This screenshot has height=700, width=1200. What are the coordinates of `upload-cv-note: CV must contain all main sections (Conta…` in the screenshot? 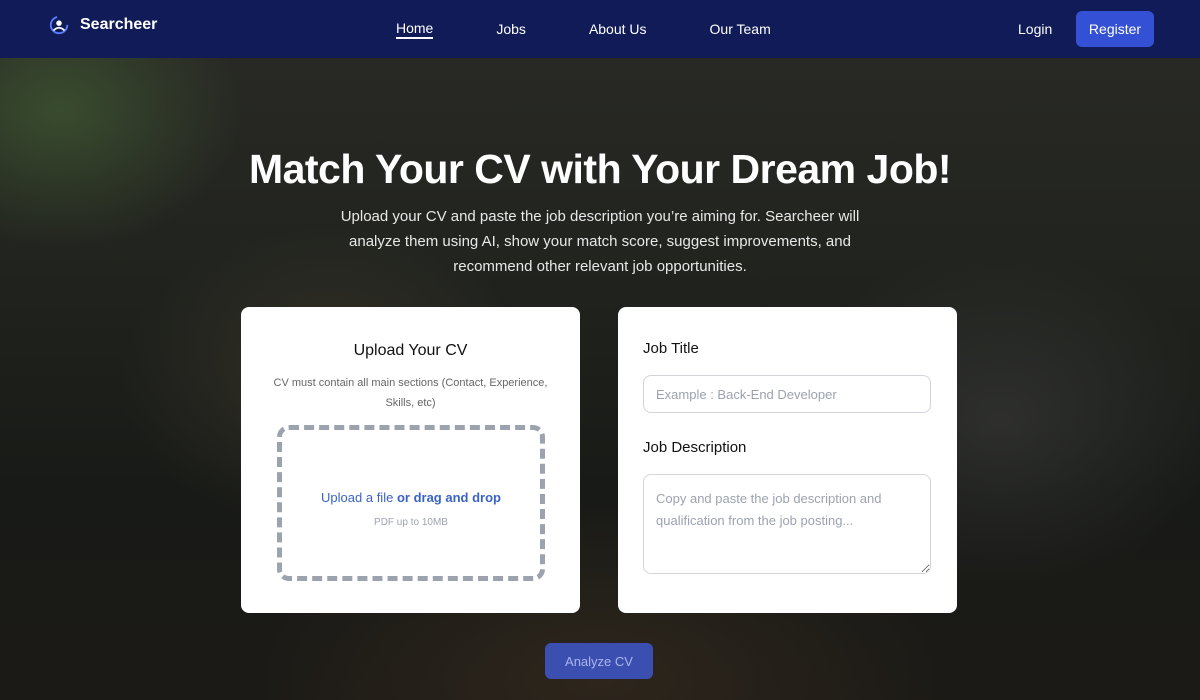 It's located at (410, 393).